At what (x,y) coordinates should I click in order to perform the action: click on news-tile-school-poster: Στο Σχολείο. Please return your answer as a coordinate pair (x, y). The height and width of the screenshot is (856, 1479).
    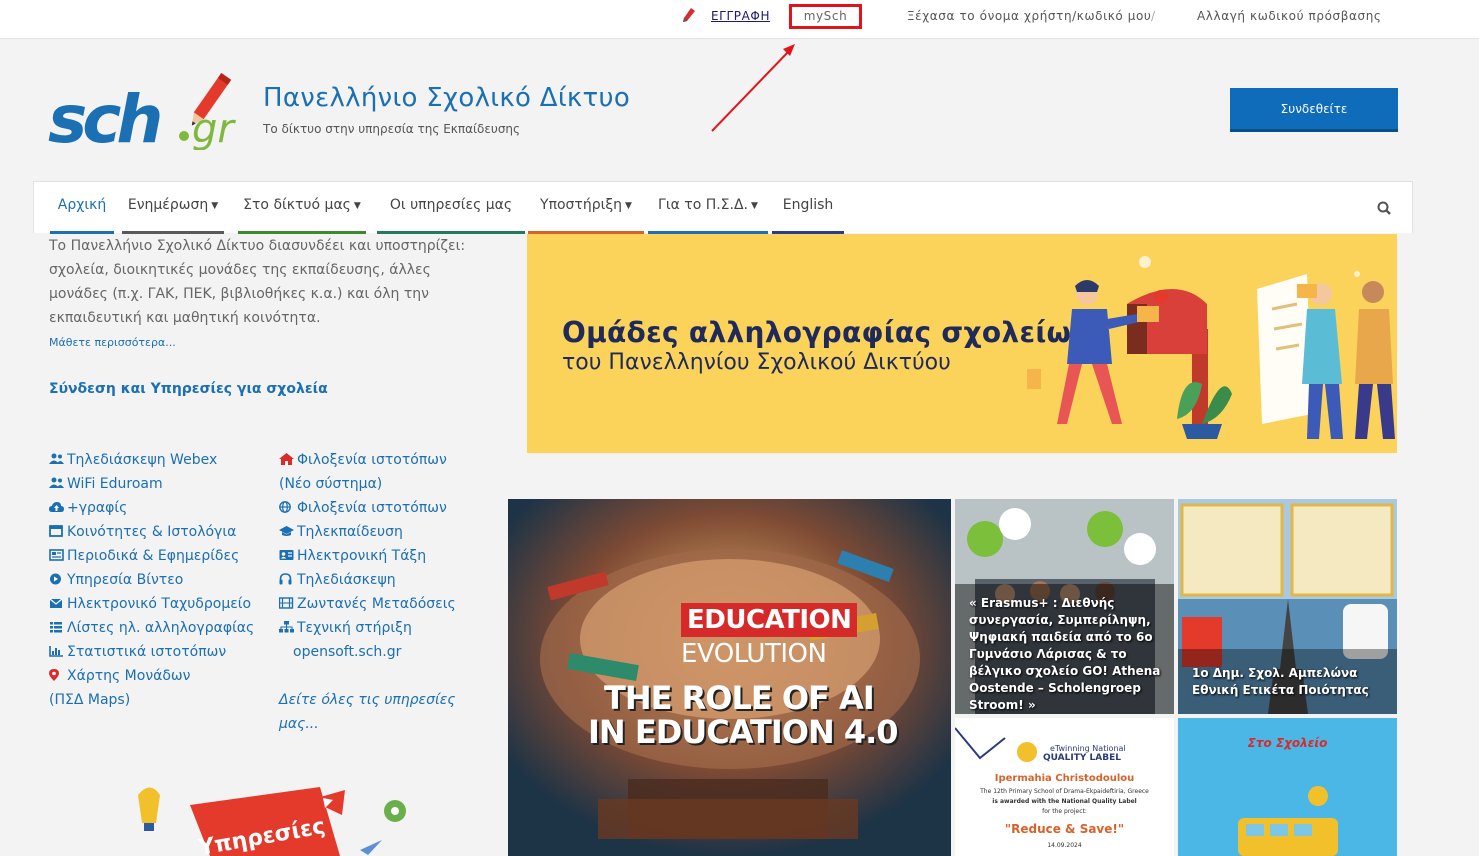
    Looking at the image, I should click on (1287, 787).